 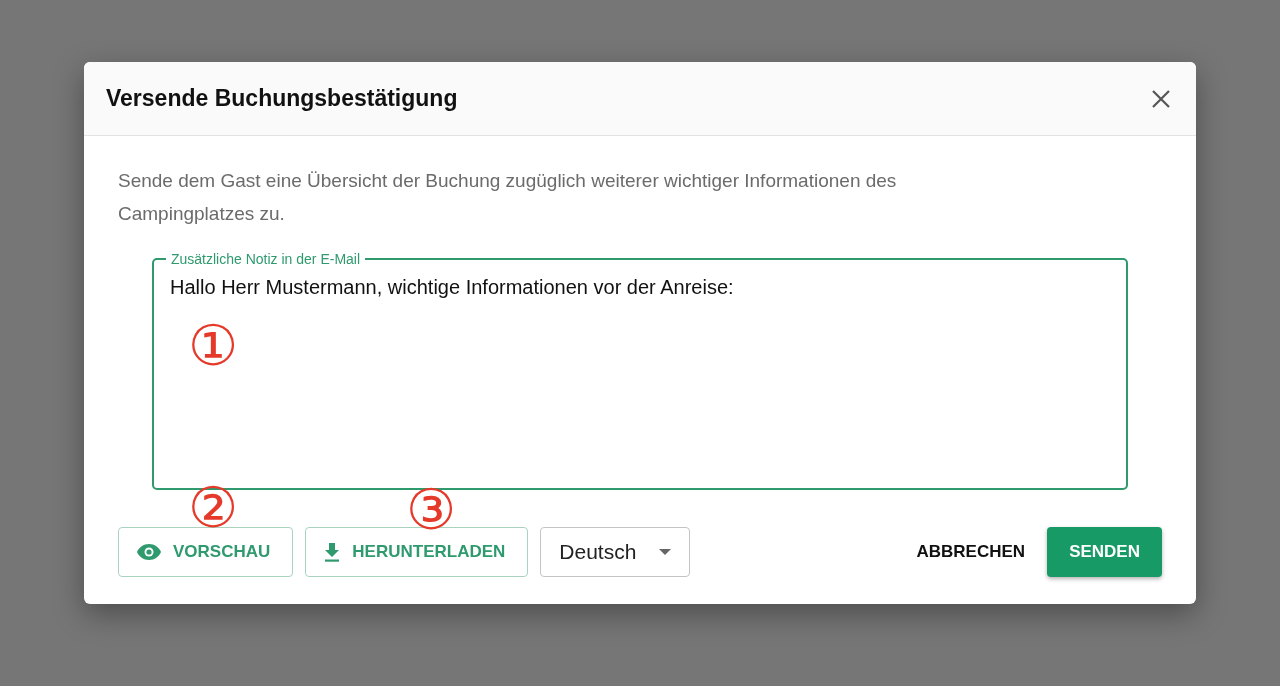 What do you see at coordinates (206, 552) in the screenshot?
I see `preview-button: VORSCHAU` at bounding box center [206, 552].